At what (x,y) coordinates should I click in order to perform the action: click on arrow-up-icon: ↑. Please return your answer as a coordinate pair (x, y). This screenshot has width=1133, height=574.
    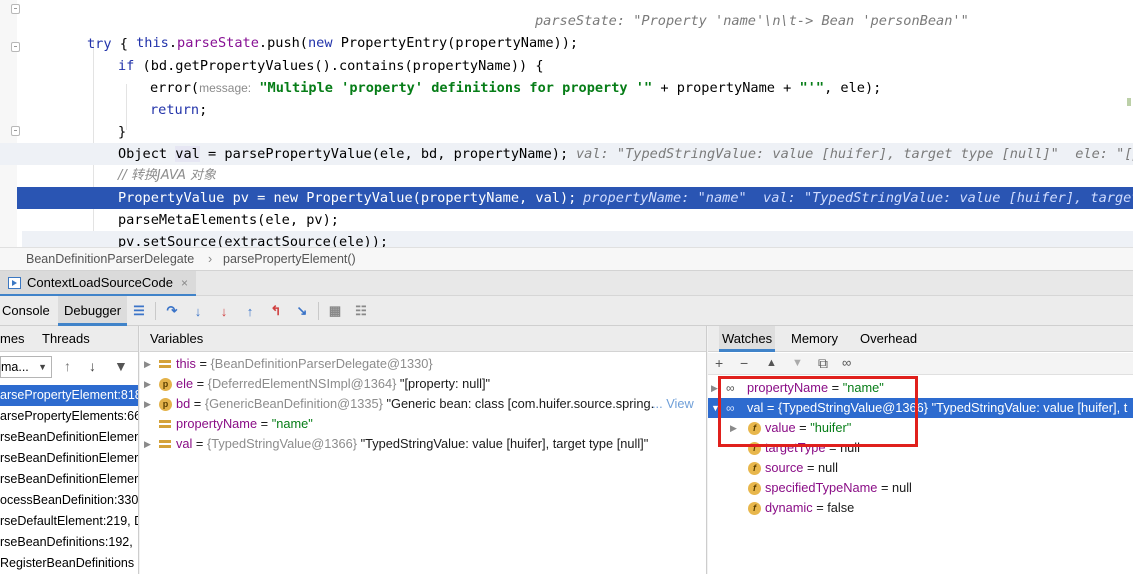
    Looking at the image, I should click on (67, 366).